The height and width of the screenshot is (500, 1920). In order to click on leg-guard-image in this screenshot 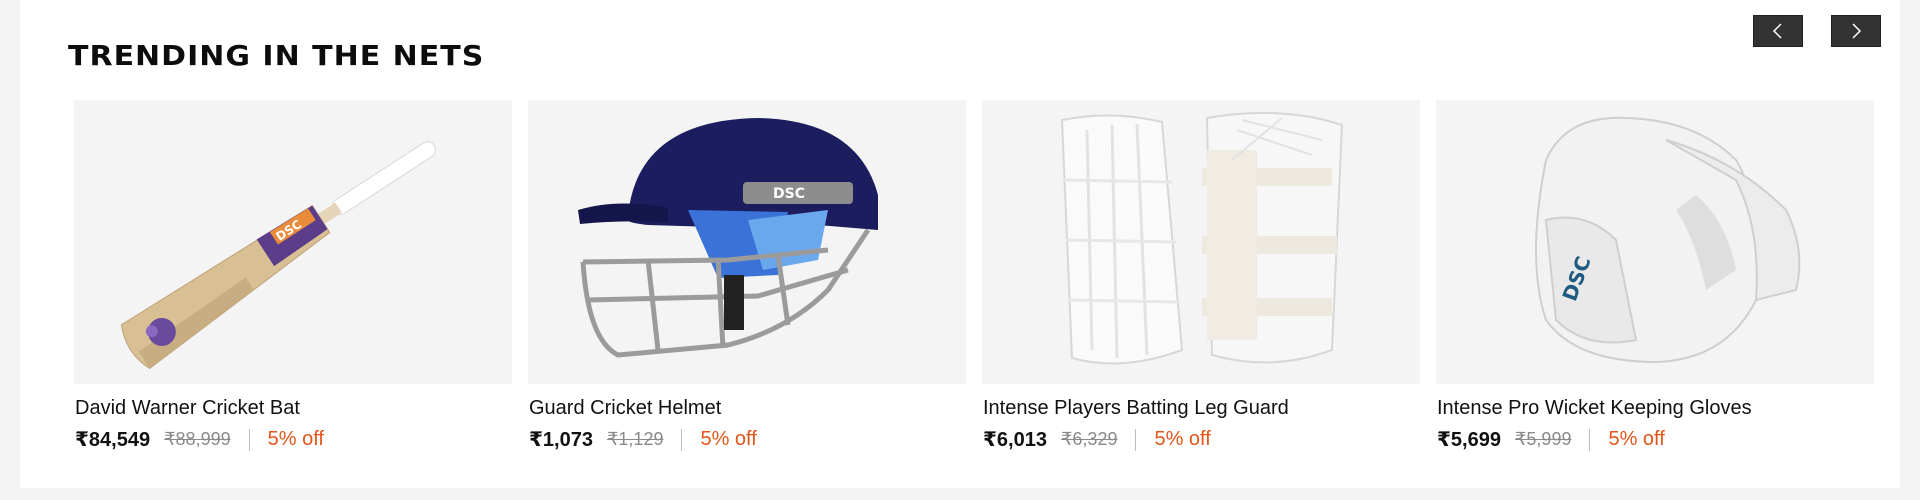, I will do `click(1201, 242)`.